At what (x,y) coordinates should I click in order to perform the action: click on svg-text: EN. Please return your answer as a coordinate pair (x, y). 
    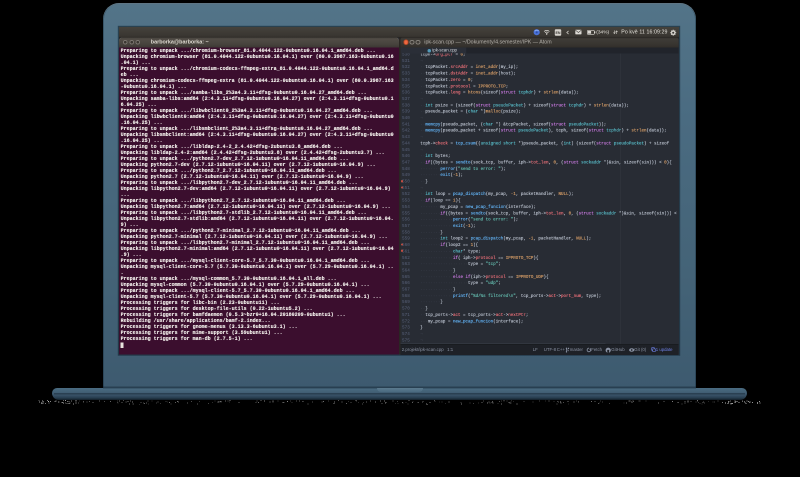
    Looking at the image, I should click on (557, 33).